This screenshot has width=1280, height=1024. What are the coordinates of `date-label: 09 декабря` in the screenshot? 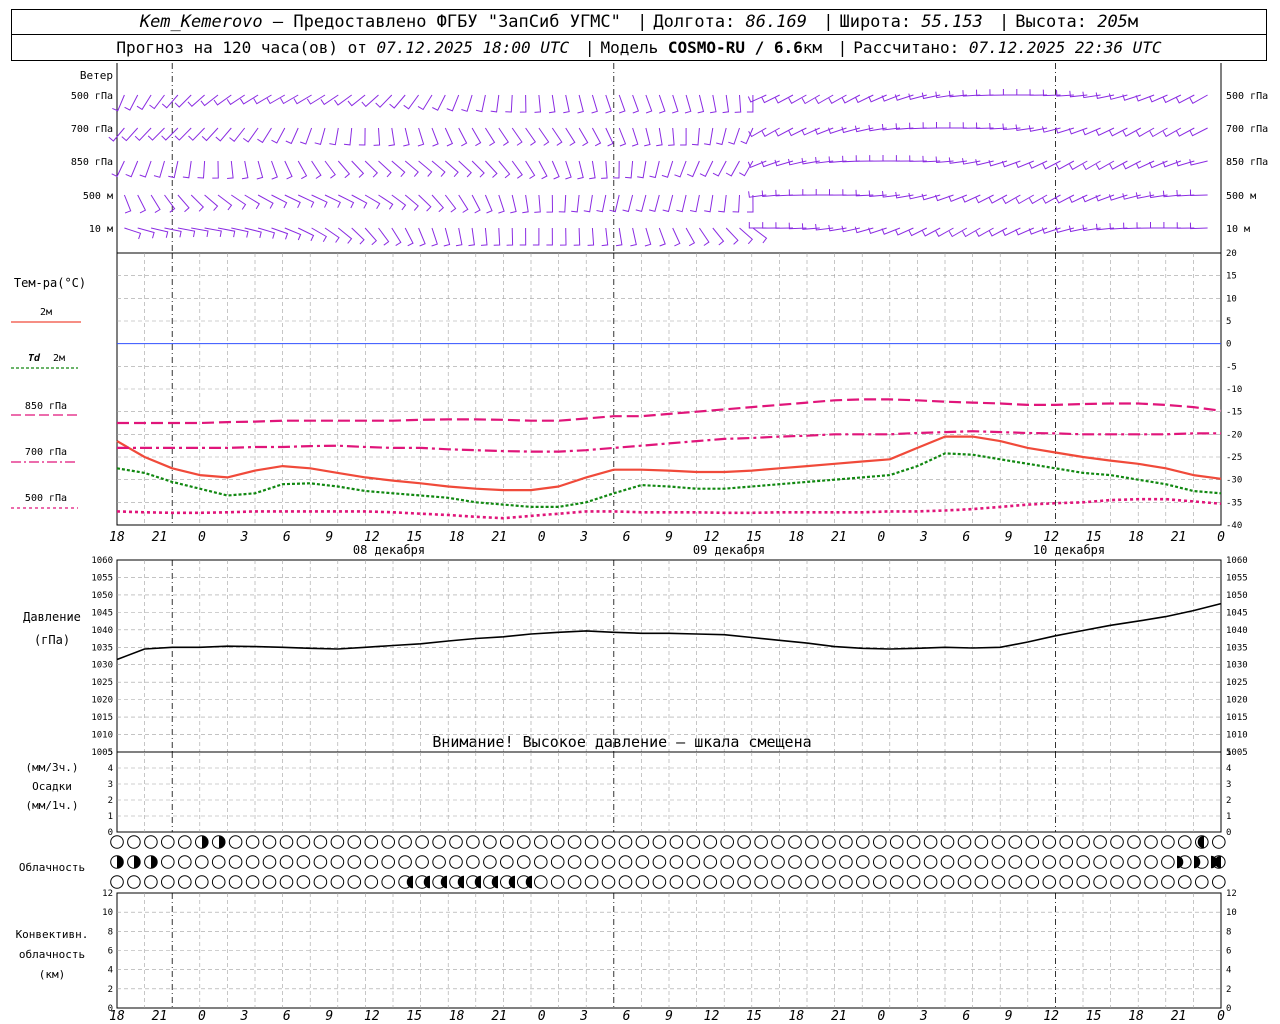 It's located at (729, 550).